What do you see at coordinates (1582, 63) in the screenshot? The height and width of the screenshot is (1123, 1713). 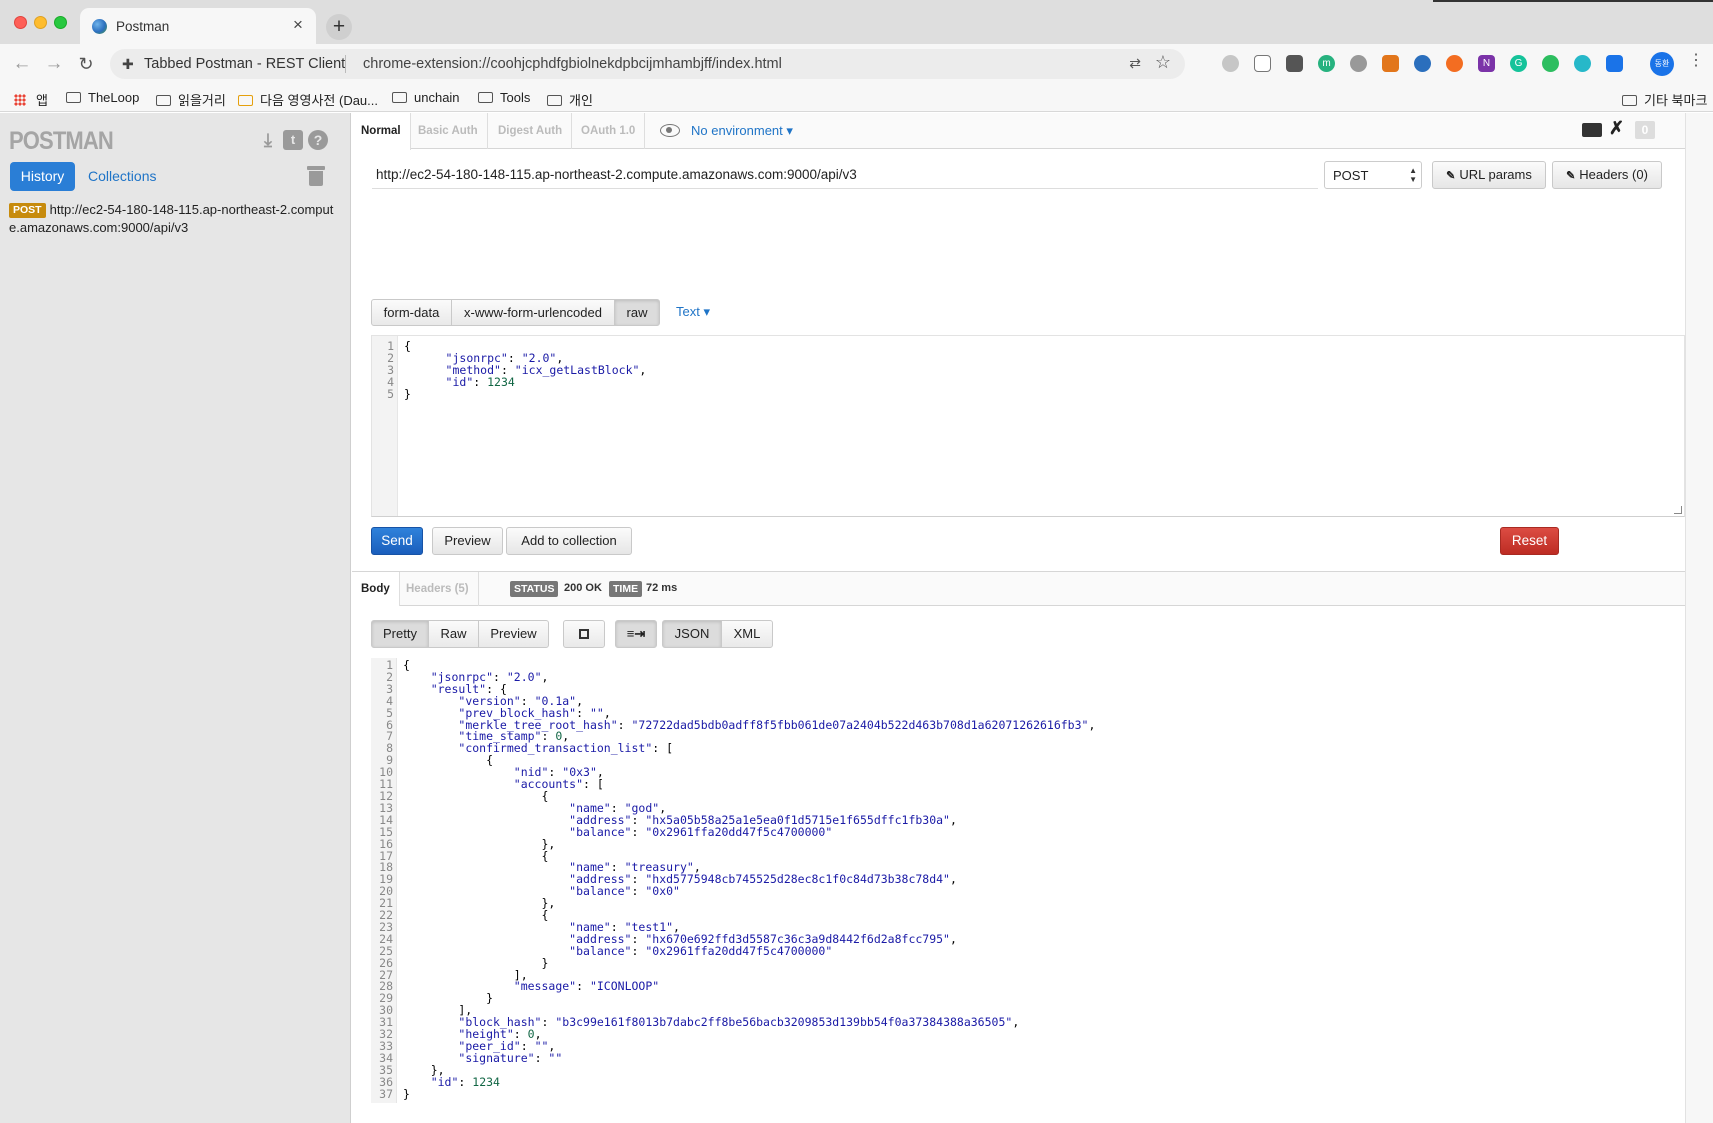 I see `extension-sync-icon` at bounding box center [1582, 63].